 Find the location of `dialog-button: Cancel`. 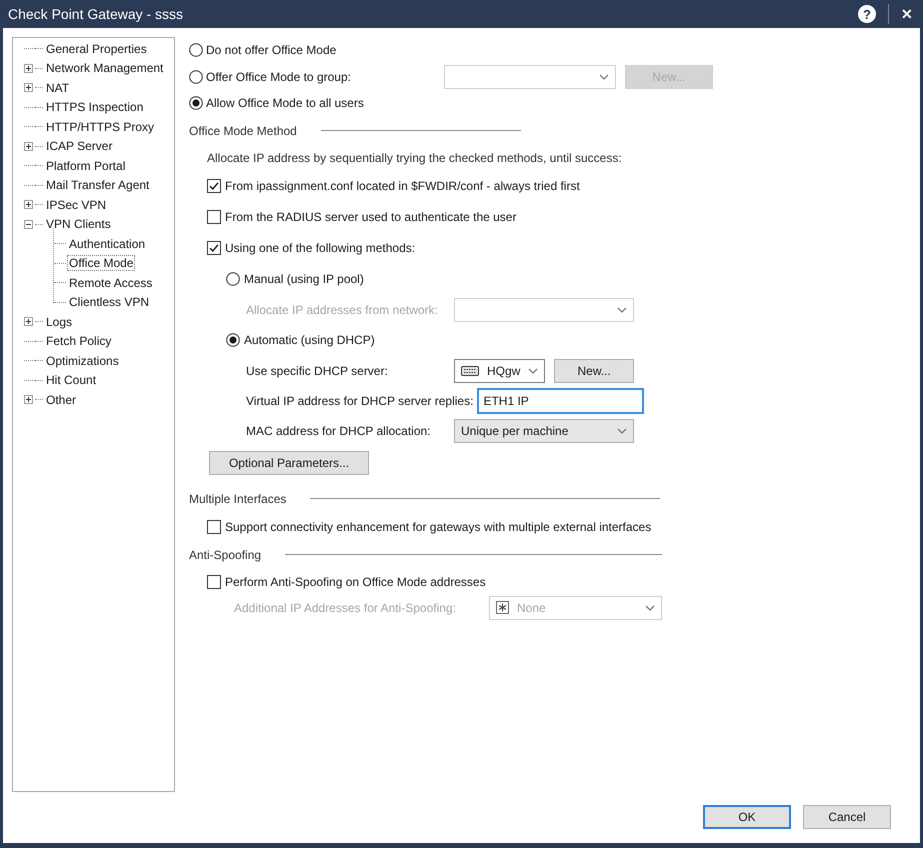

dialog-button: Cancel is located at coordinates (847, 817).